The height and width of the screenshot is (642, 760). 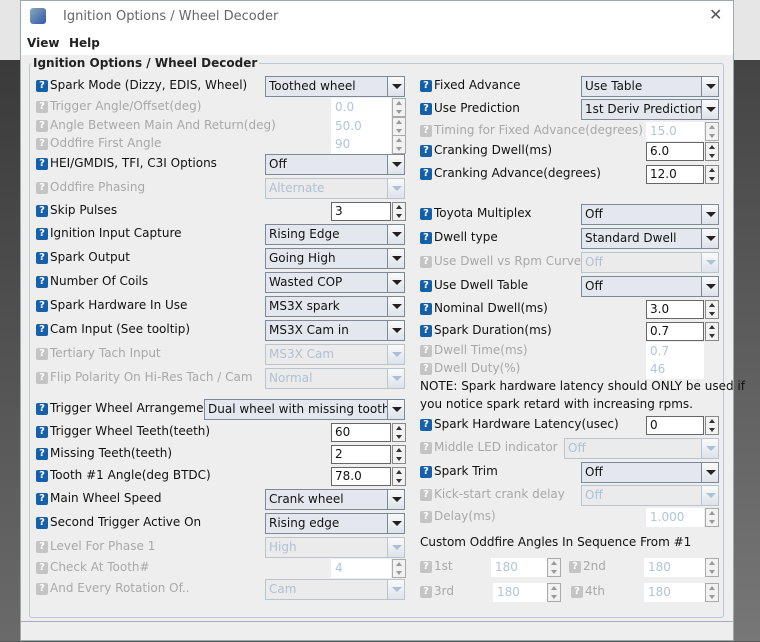 I want to click on spinner-input: 0, so click(x=675, y=425).